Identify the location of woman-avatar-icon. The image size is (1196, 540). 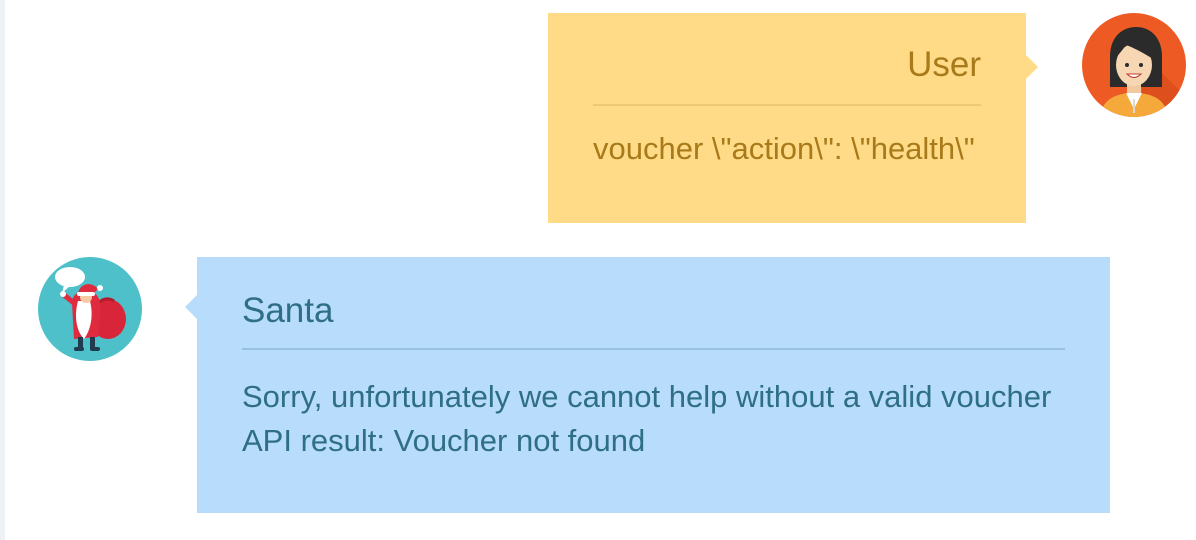
(1134, 65).